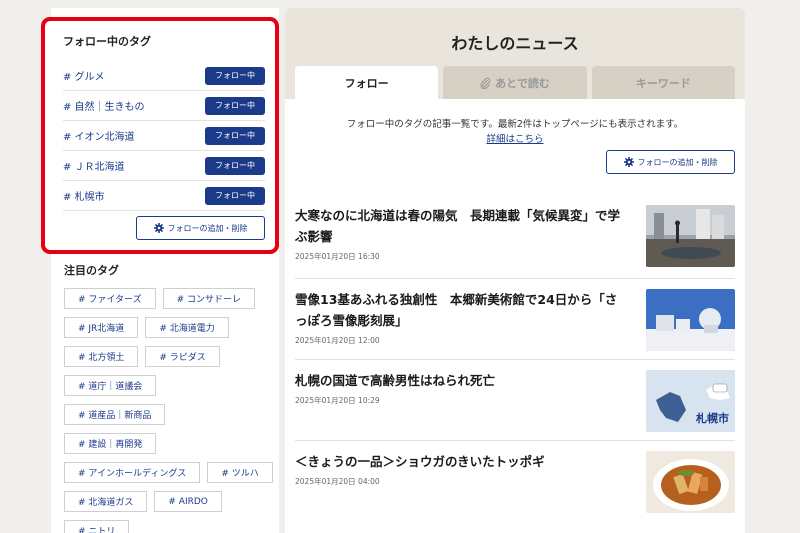 The image size is (800, 533). Describe the element at coordinates (110, 298) in the screenshot. I see `popular-tag: # ファイターズ` at that location.